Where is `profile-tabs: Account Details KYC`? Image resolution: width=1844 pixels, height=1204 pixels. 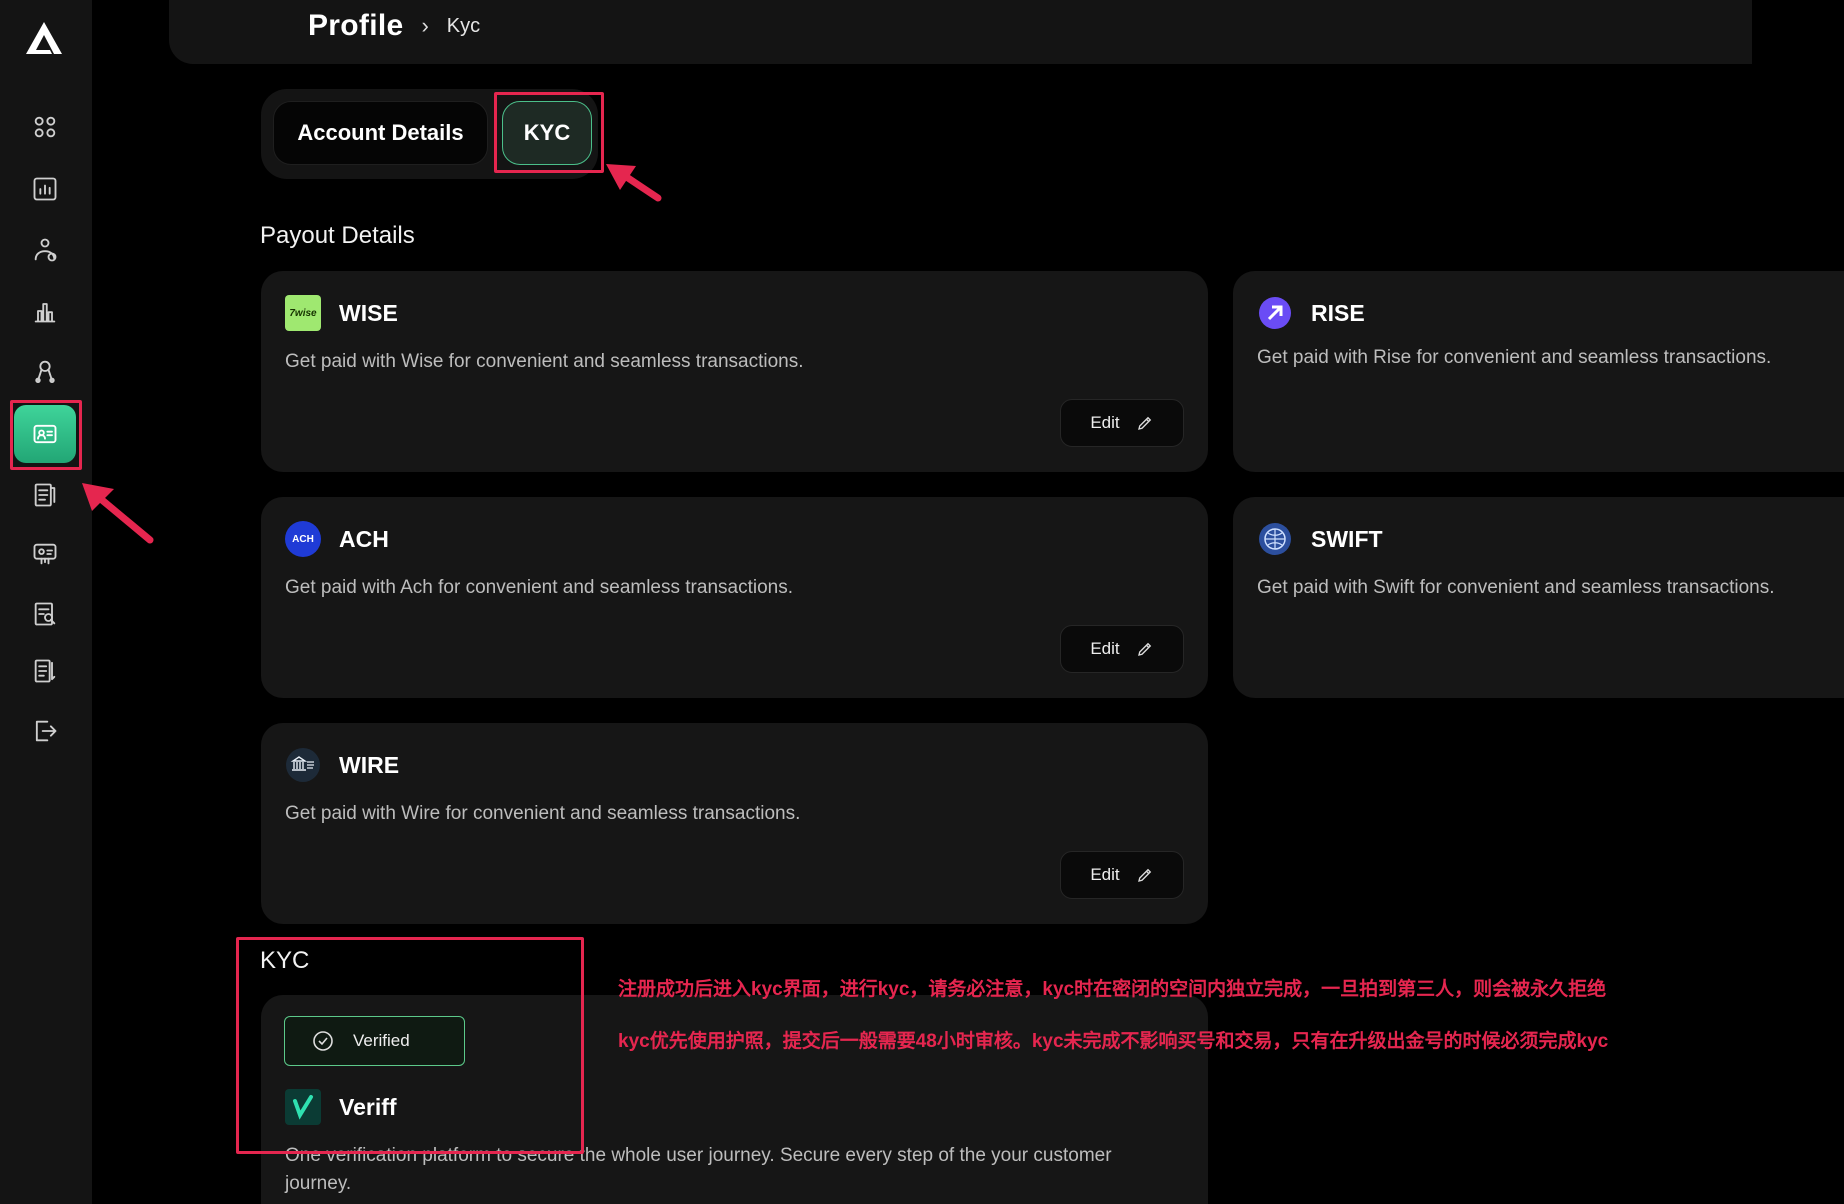
profile-tabs: Account Details KYC is located at coordinates (429, 134).